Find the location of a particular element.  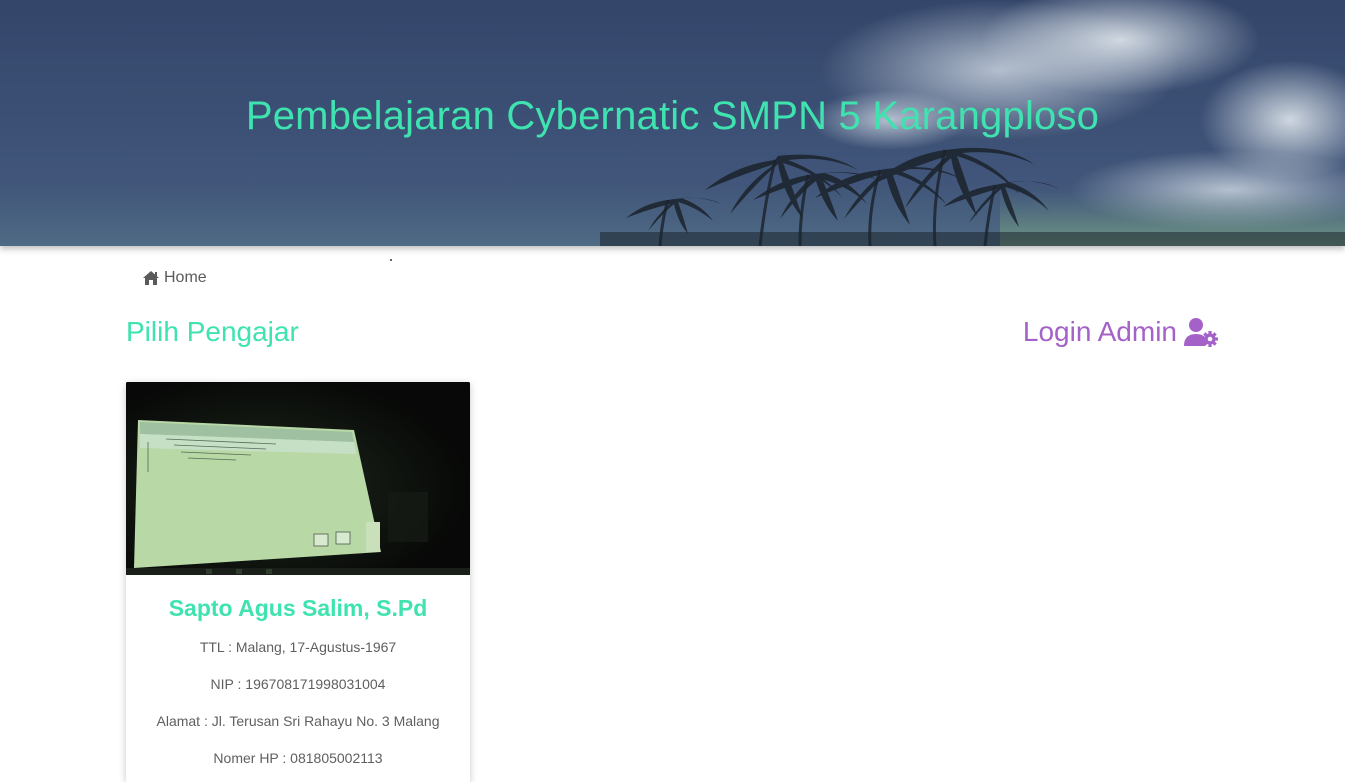

login-admin-label: Login Admin is located at coordinates (1099, 331).